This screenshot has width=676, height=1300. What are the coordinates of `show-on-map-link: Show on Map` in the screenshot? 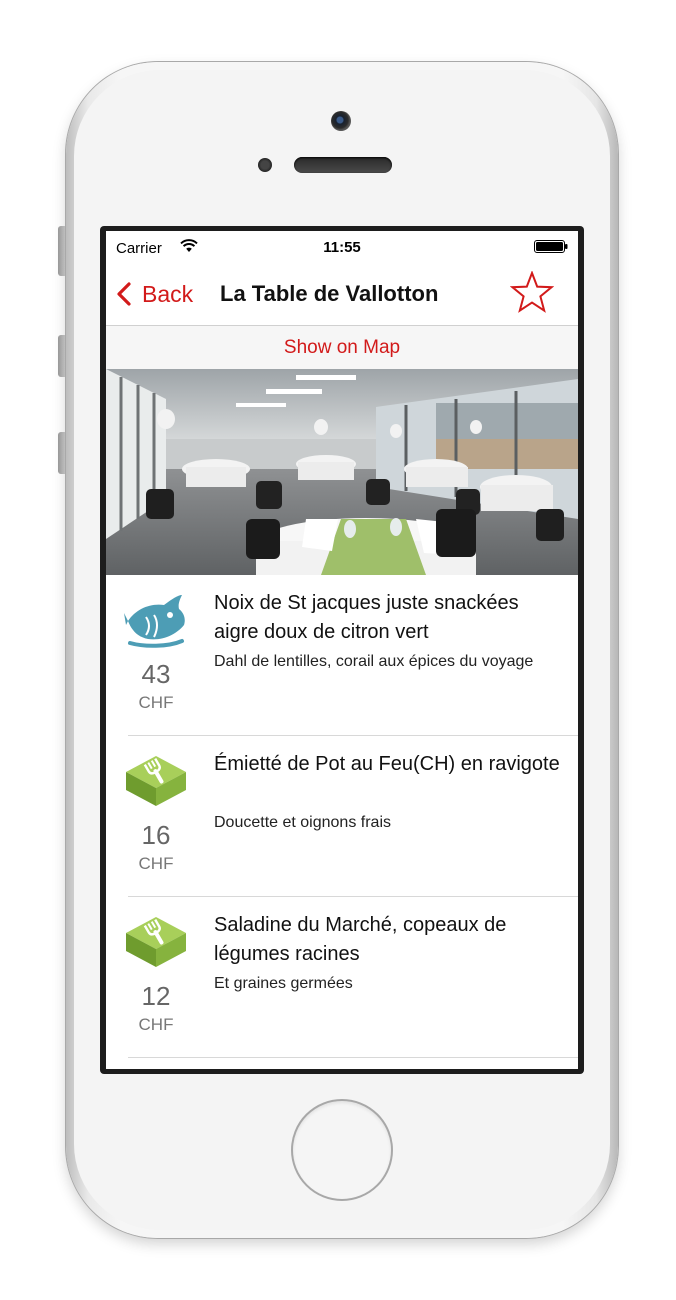 It's located at (342, 348).